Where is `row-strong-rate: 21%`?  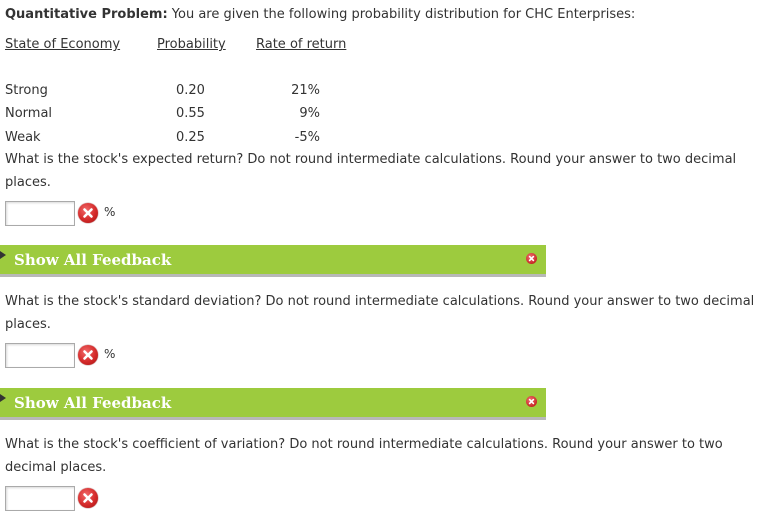
row-strong-rate: 21% is located at coordinates (305, 90).